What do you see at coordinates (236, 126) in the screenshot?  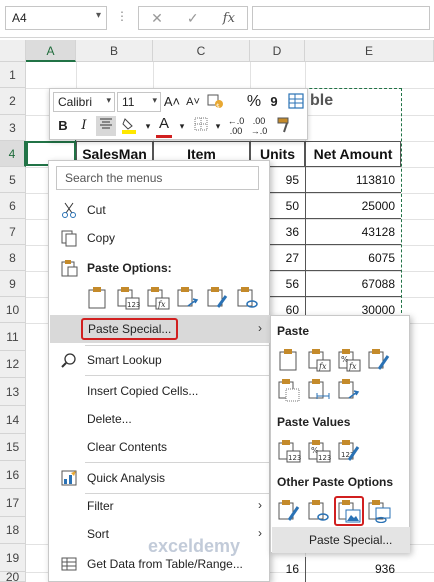 I see `increase-decimal-icon: ←.0.00` at bounding box center [236, 126].